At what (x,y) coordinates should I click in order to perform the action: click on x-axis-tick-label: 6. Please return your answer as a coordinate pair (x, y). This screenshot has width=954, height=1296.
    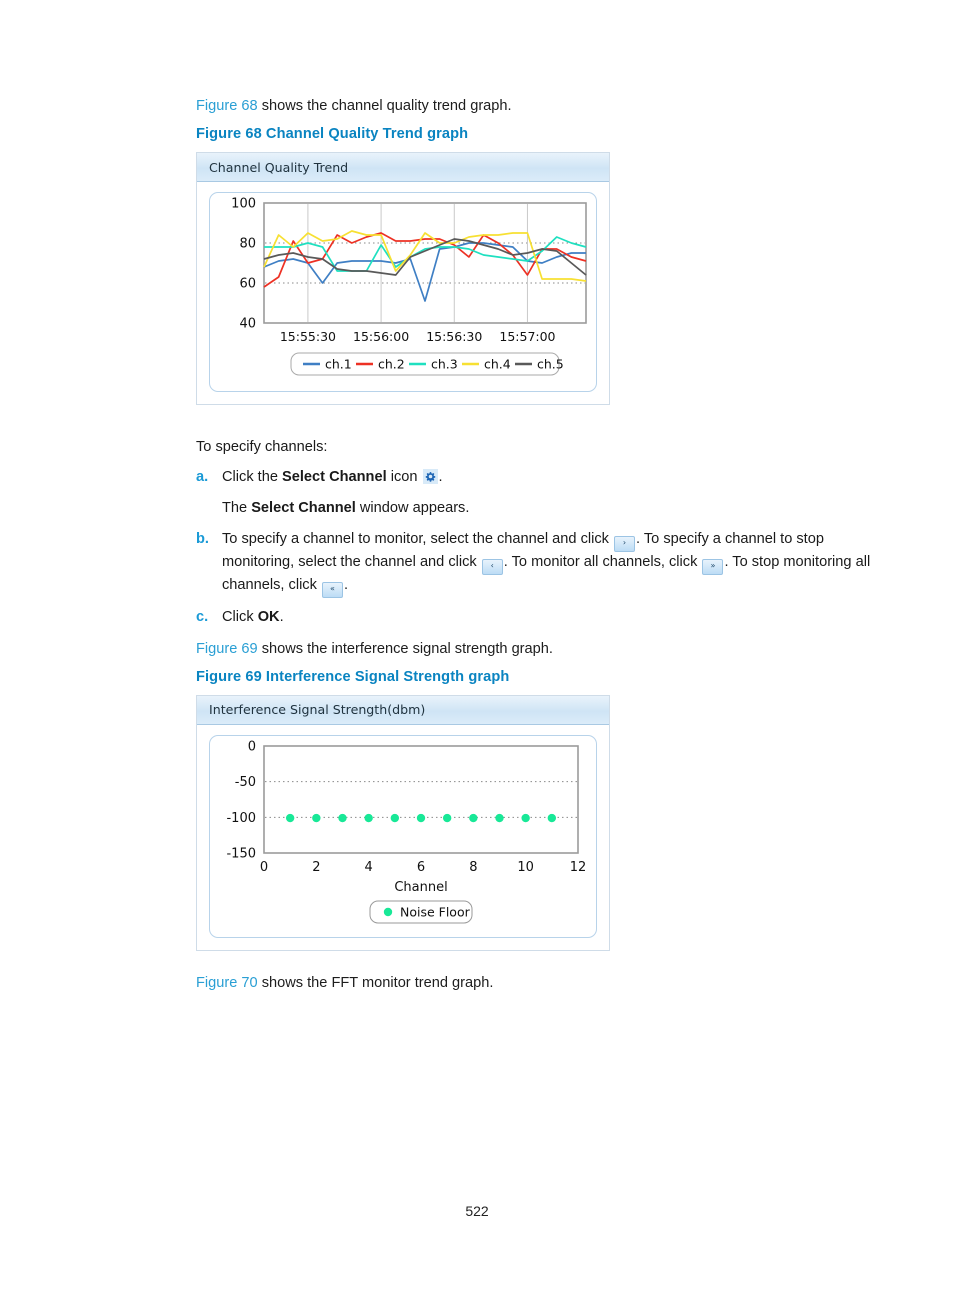
    Looking at the image, I should click on (421, 867).